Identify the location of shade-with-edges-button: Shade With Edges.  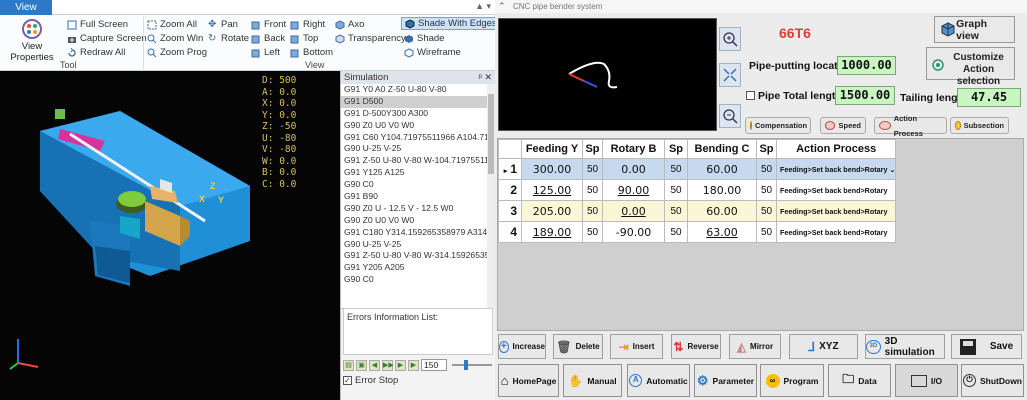
(451, 23).